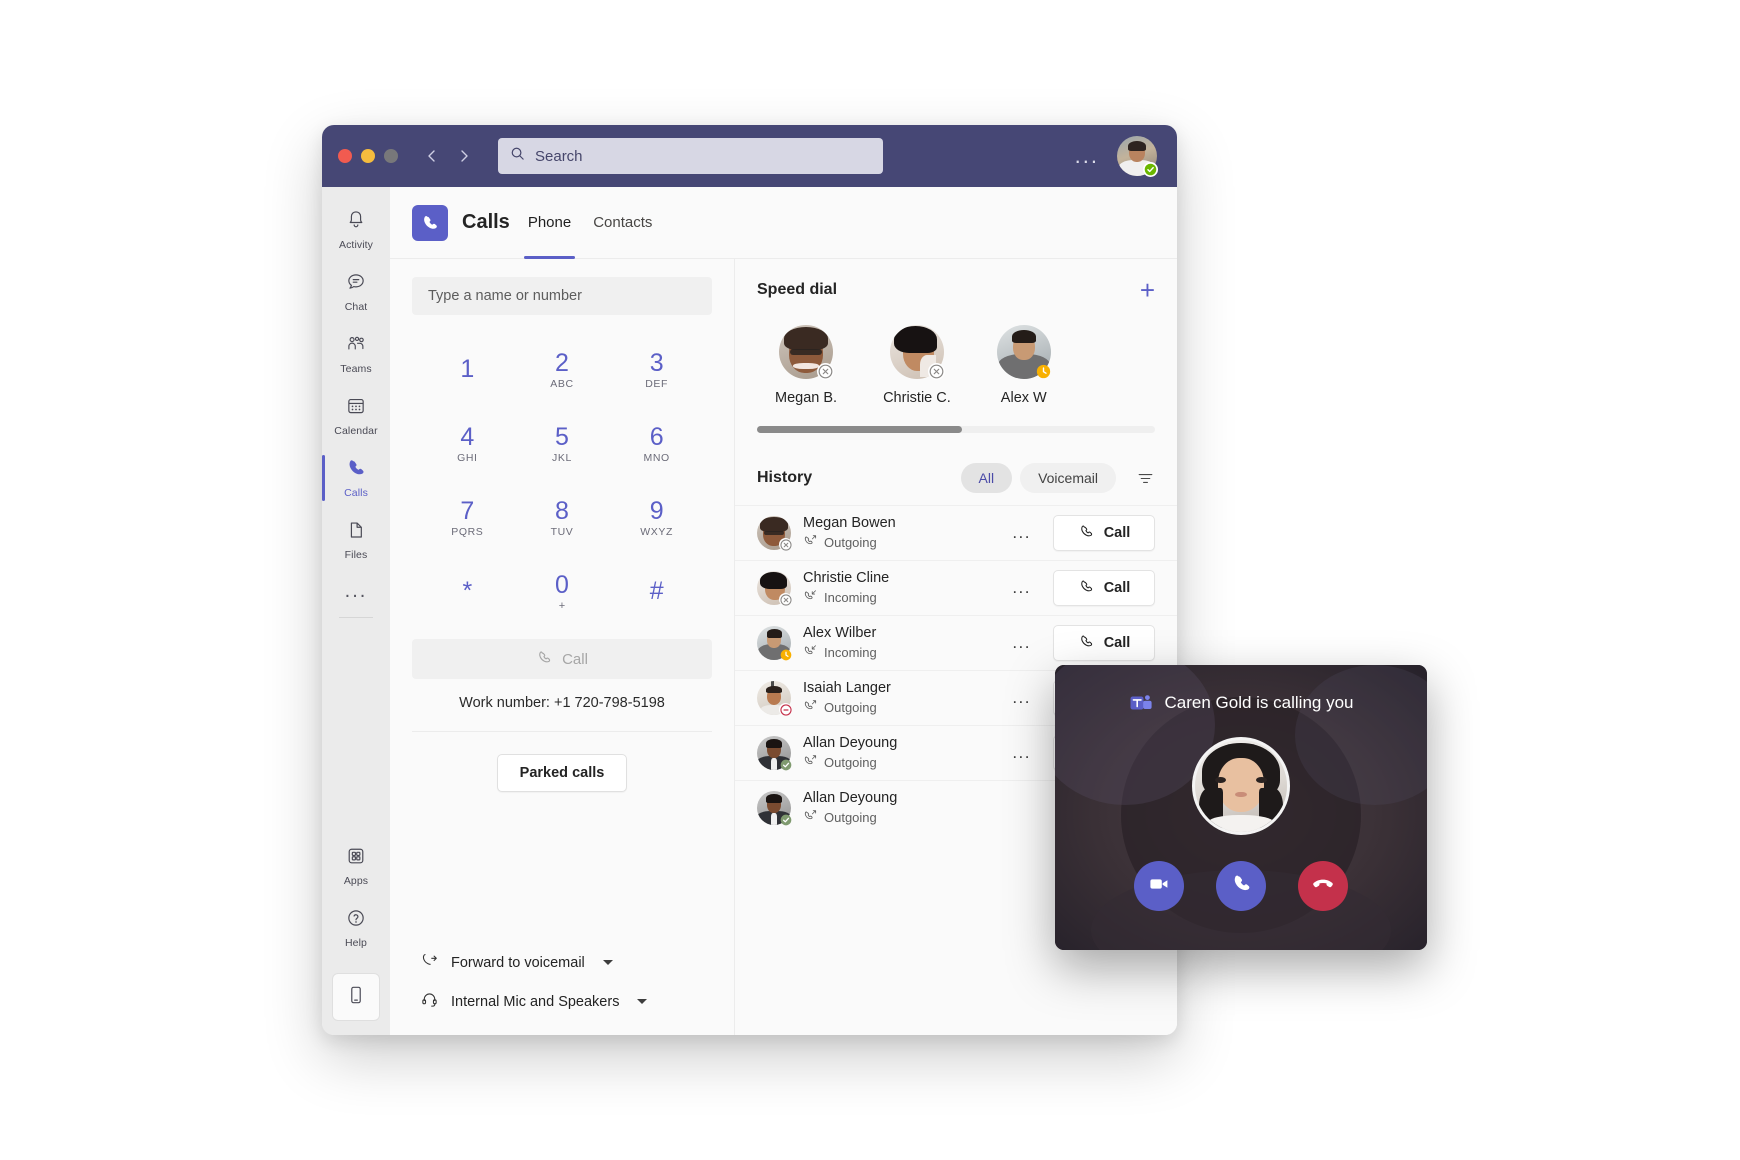 The height and width of the screenshot is (1160, 1740). Describe the element at coordinates (690, 156) in the screenshot. I see `search-input: Search` at that location.